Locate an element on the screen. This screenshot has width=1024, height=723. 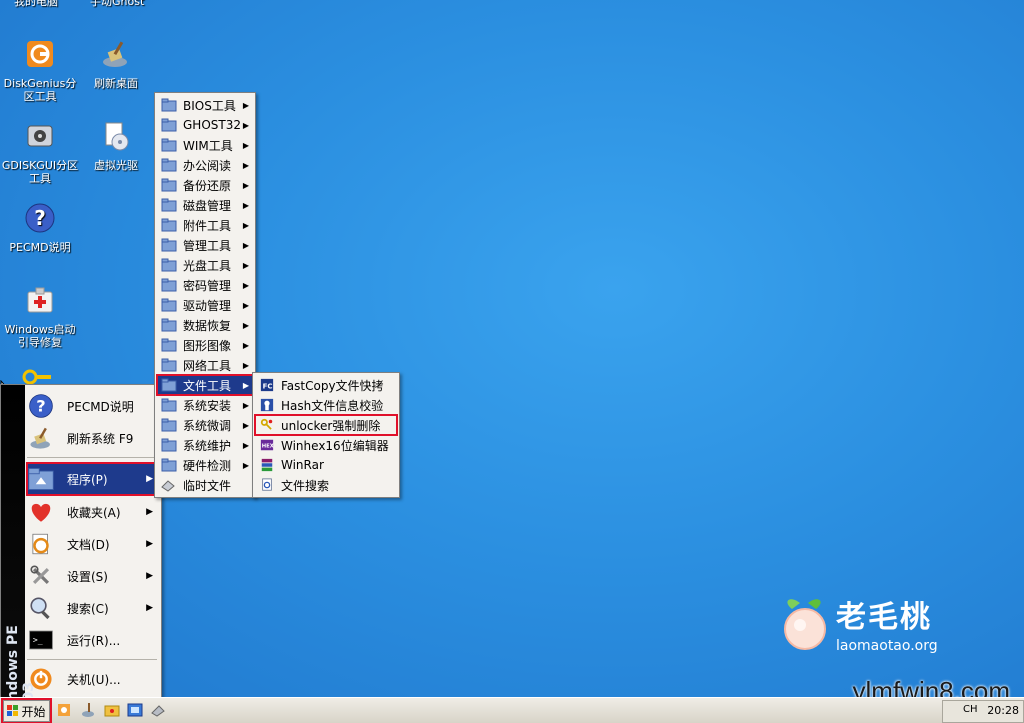
programs-item: BIOS工具 ▶ is located at coordinates (205, 105).